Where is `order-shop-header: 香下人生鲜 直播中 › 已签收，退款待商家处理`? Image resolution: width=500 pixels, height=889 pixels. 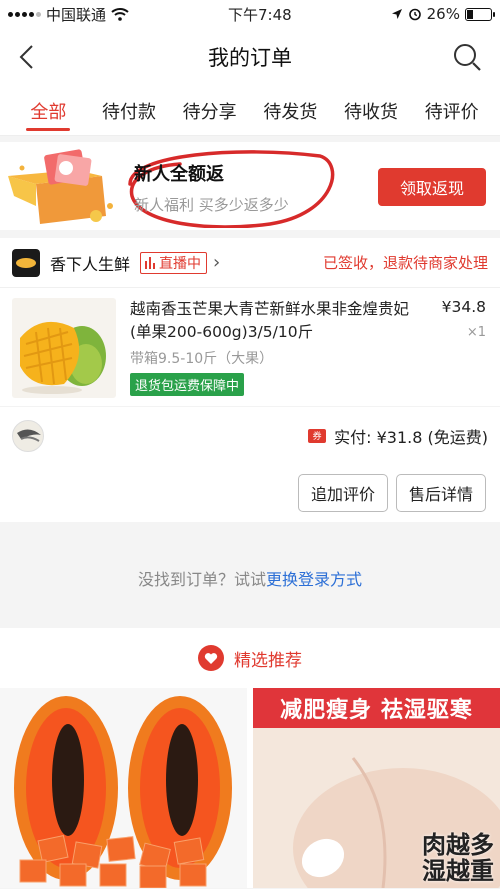 order-shop-header: 香下人生鲜 直播中 › 已签收，退款待商家处理 is located at coordinates (250, 263).